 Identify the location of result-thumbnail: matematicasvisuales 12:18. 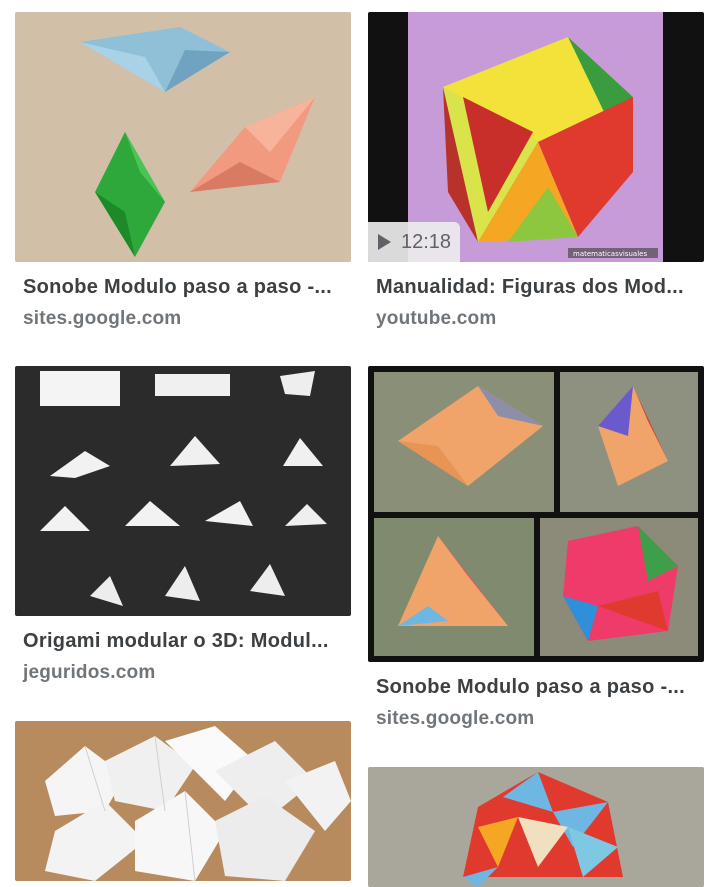
(536, 137).